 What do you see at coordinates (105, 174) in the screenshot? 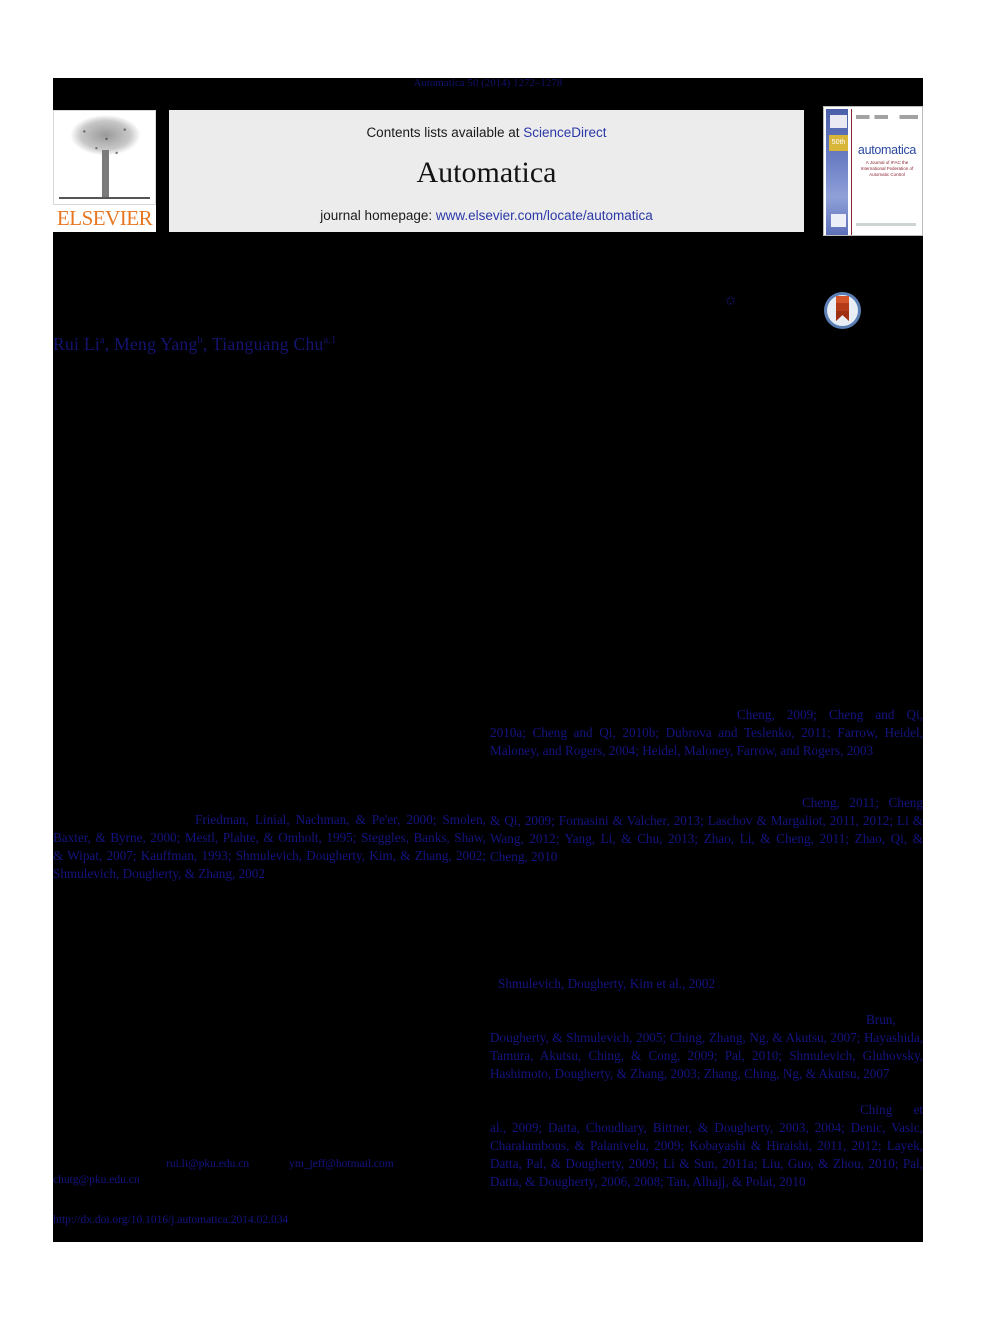
I see `elsevier-tree-trunk` at bounding box center [105, 174].